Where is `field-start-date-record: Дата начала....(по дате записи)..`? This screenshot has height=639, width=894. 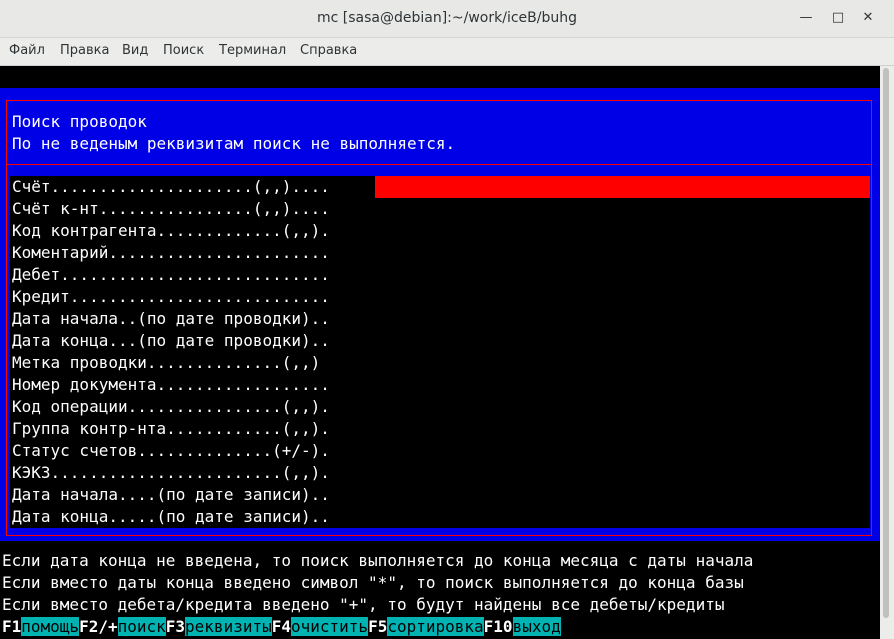
field-start-date-record: Дата начала....(по дате записи).. is located at coordinates (171, 495).